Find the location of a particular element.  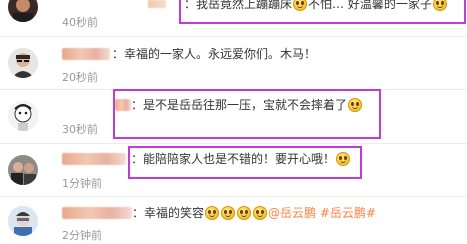

mention-link: @岳云鹏 is located at coordinates (292, 213).